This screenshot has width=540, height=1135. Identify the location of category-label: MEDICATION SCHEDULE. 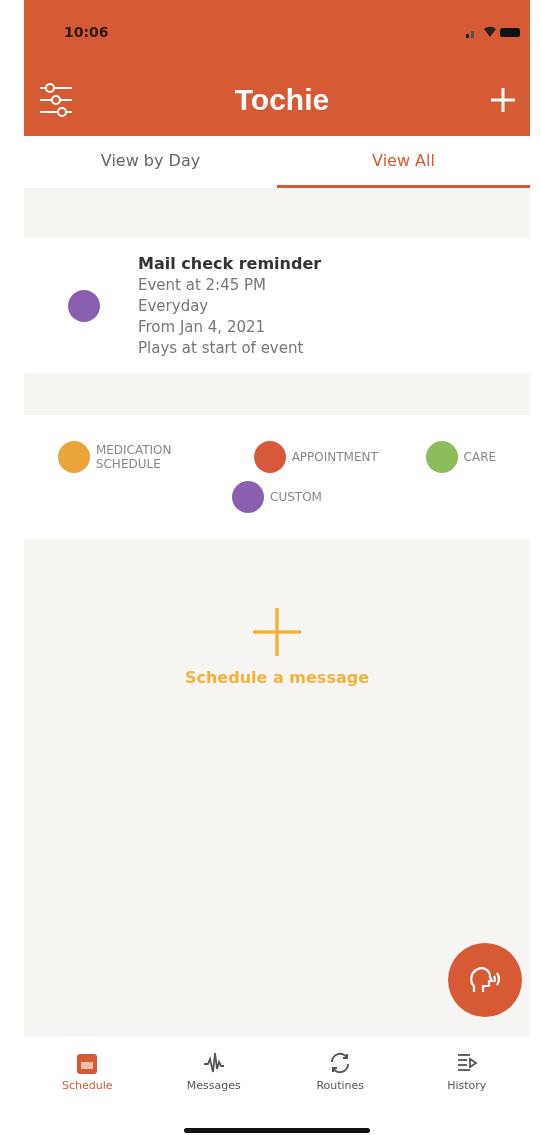
(134, 457).